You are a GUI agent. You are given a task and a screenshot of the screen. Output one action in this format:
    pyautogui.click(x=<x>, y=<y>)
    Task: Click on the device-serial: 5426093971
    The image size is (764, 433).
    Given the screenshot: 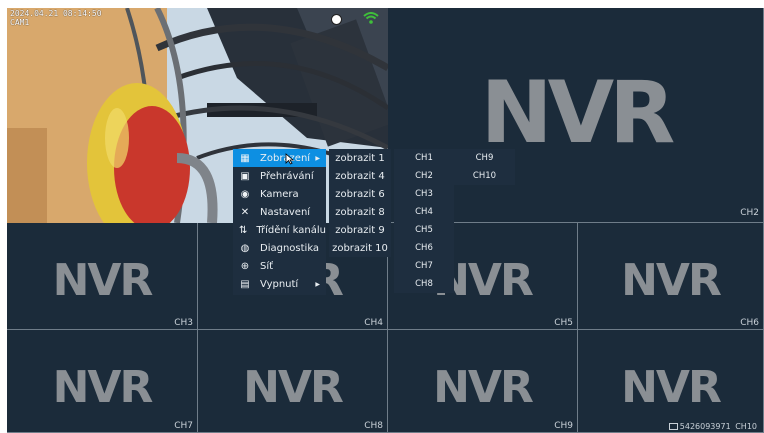 What is the action you would take?
    pyautogui.click(x=705, y=426)
    